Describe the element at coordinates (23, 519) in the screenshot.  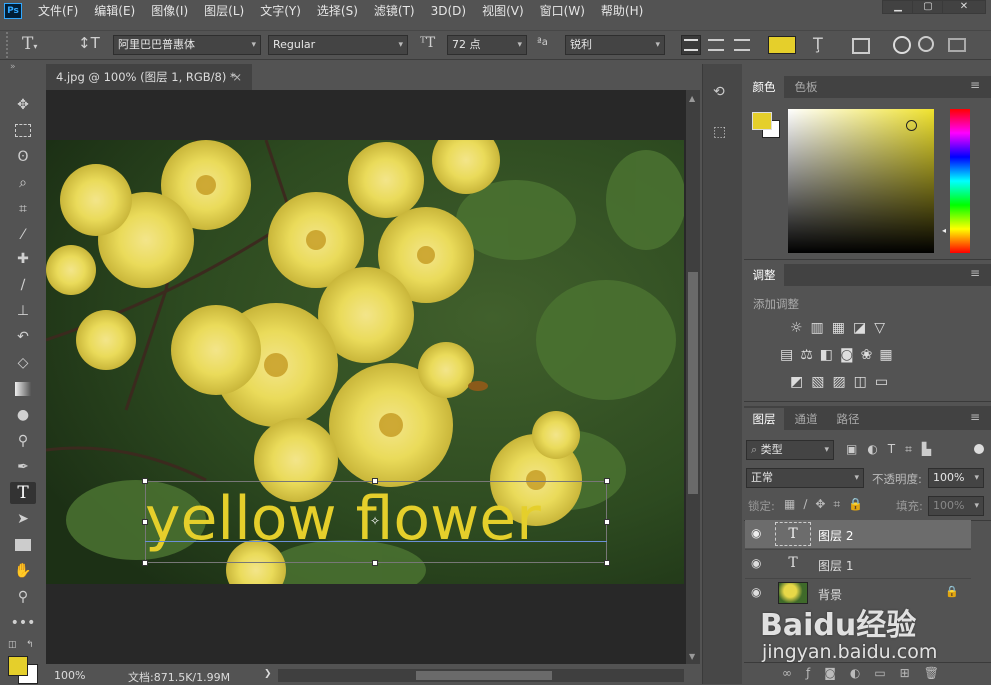
I see `path-select-tool-icon: ➤` at that location.